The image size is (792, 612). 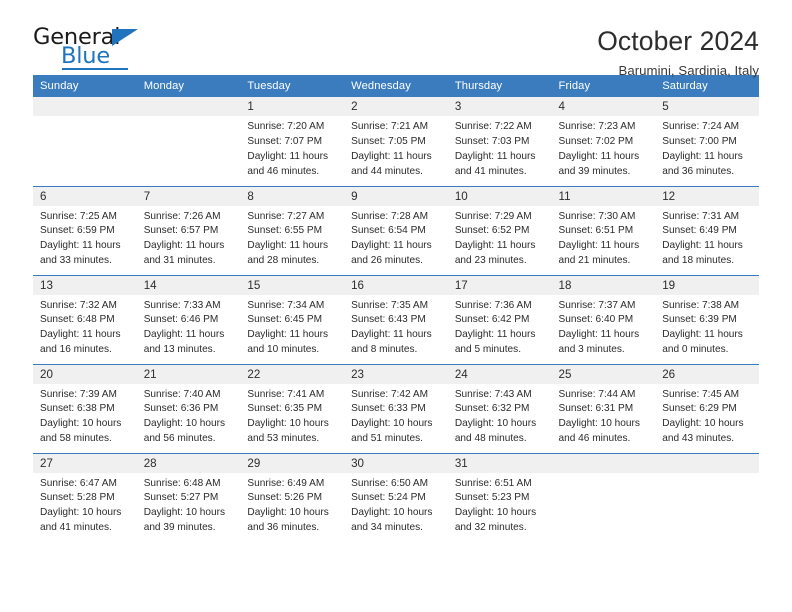 I want to click on day-detail-line: and 32 minutes., so click(x=490, y=528).